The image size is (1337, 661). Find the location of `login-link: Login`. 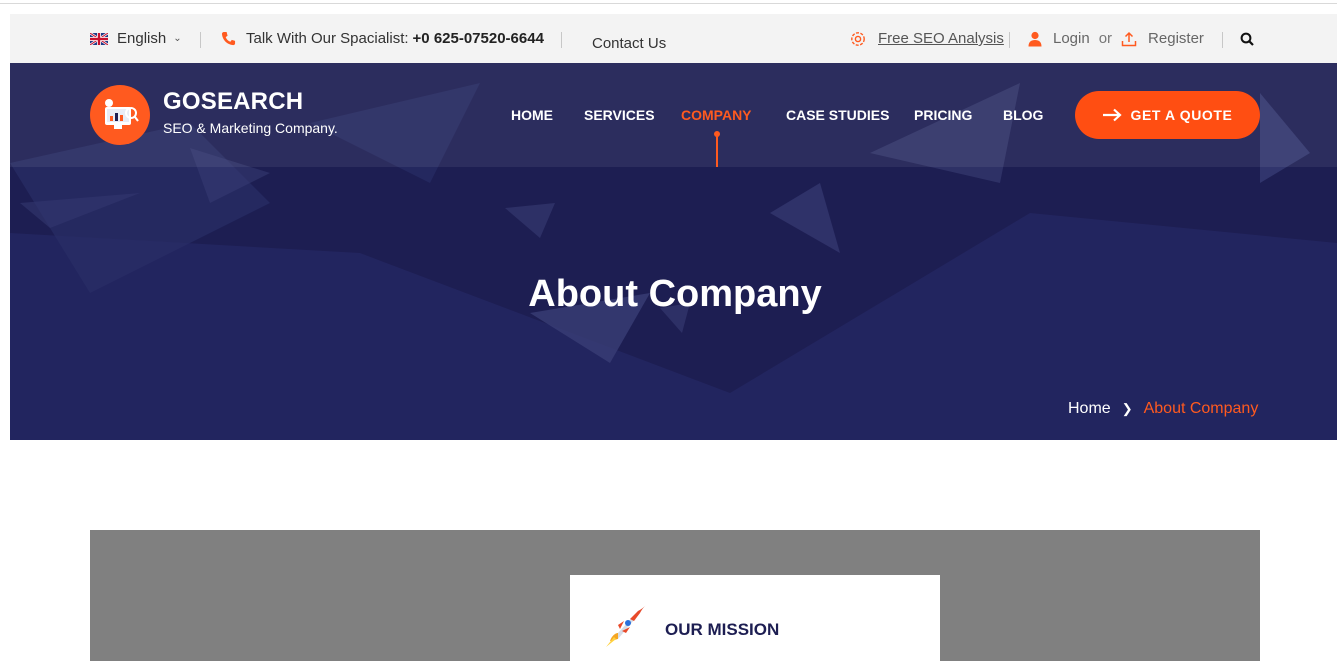

login-link: Login is located at coordinates (1071, 38).